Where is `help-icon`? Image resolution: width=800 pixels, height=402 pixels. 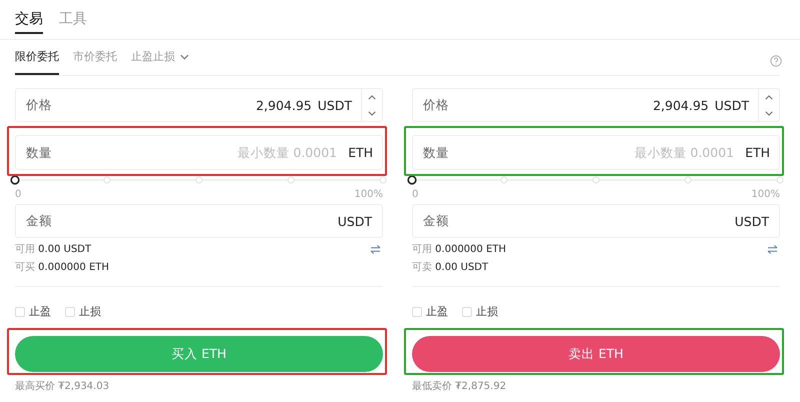 help-icon is located at coordinates (776, 61).